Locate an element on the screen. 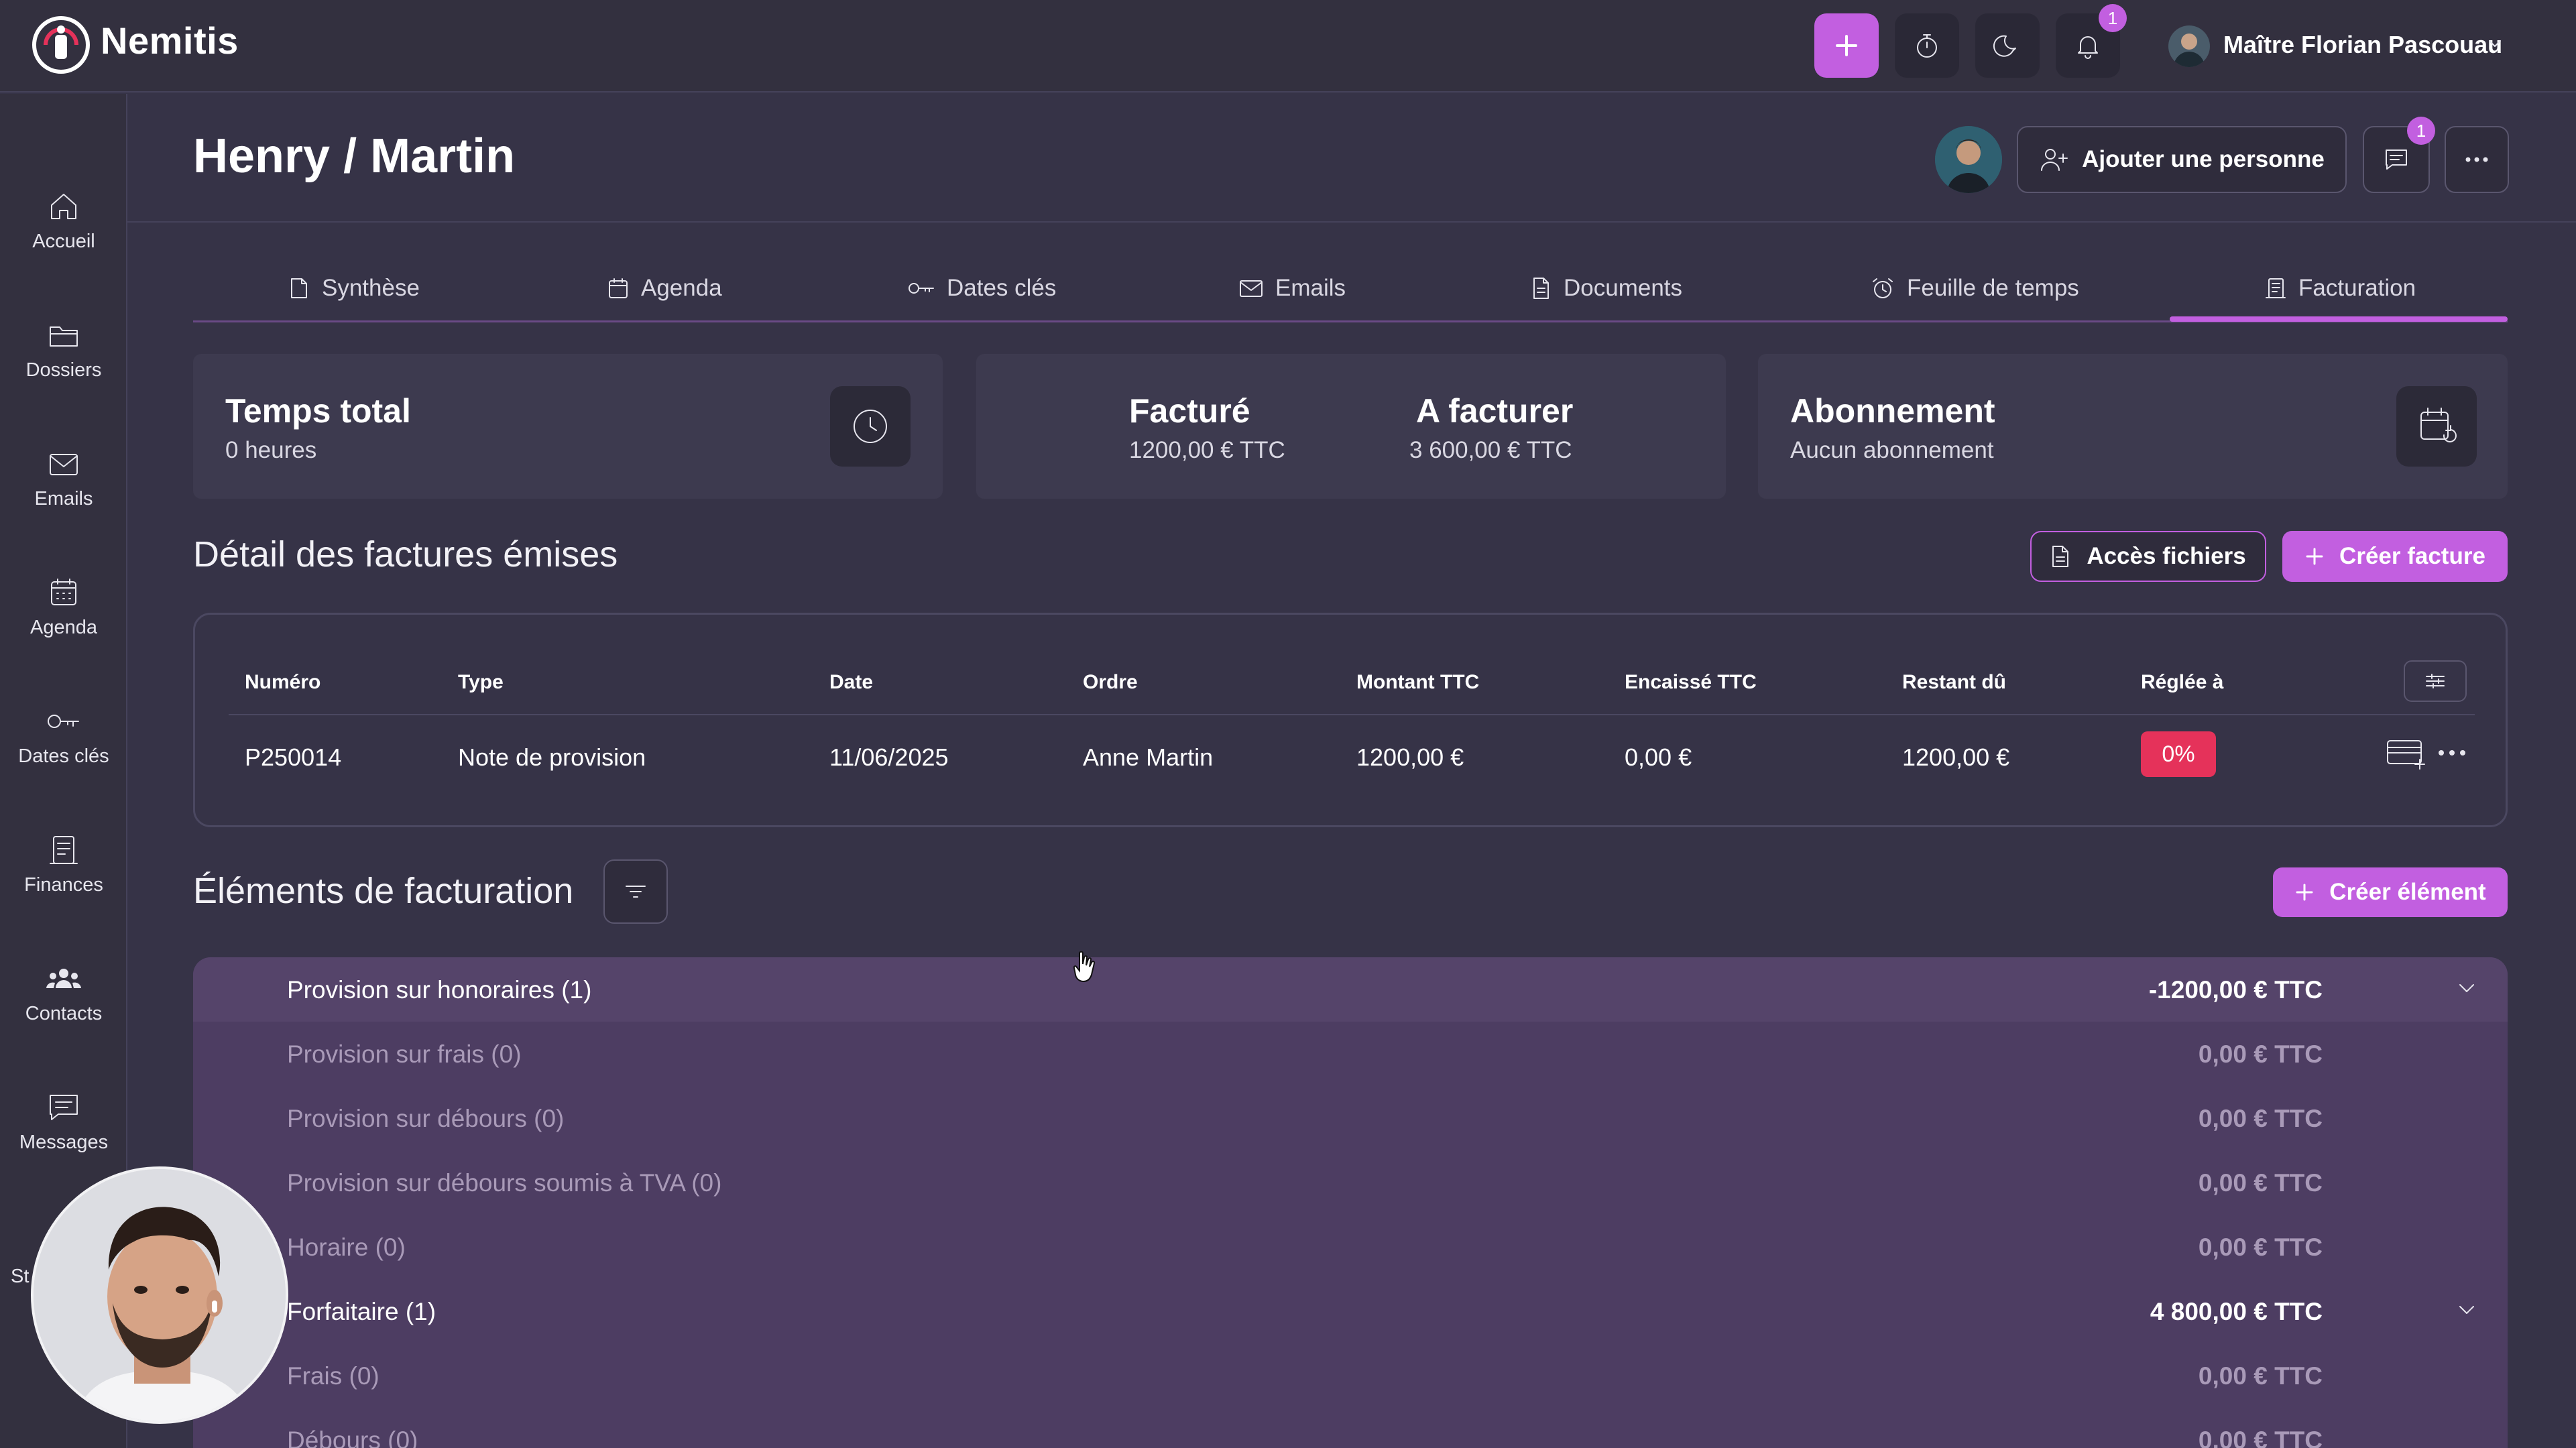 The image size is (2576, 1448). sidebar-item-label: Agenda is located at coordinates (63, 627).